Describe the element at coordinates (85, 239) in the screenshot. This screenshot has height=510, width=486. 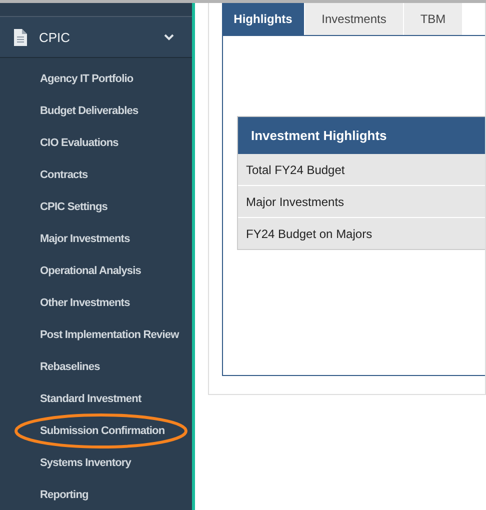
I see `sidebar-item: Major Investments` at that location.